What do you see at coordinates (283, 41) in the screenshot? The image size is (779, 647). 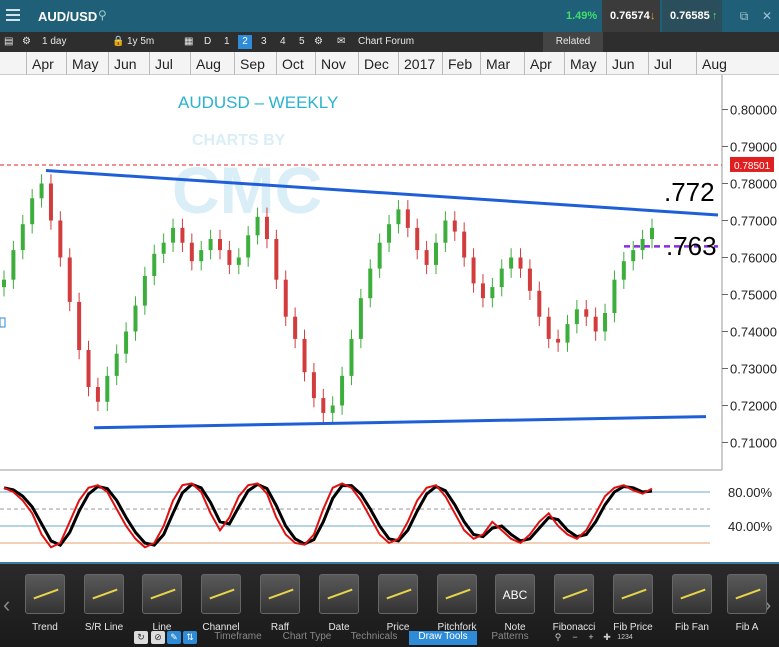 I see `period-4-button: 4` at bounding box center [283, 41].